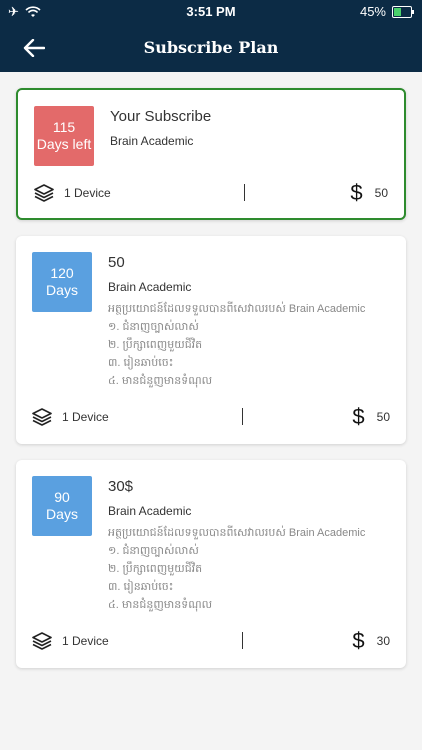 This screenshot has width=422, height=750. Describe the element at coordinates (372, 11) in the screenshot. I see `battery-percent: 45%` at that location.